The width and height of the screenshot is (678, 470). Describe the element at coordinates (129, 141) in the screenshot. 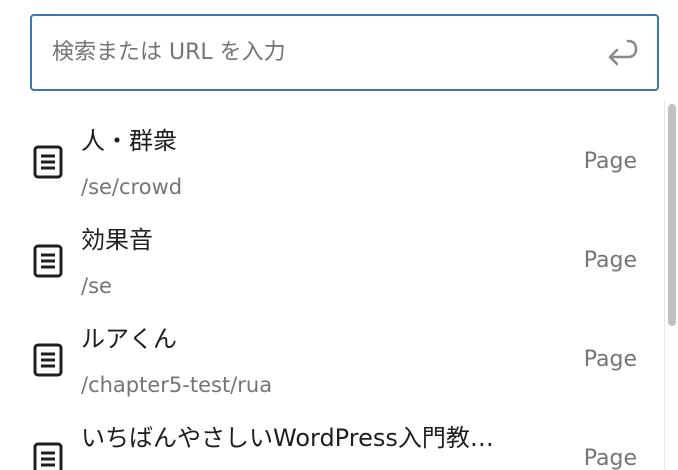

I see `result-title: 人・群衆` at that location.